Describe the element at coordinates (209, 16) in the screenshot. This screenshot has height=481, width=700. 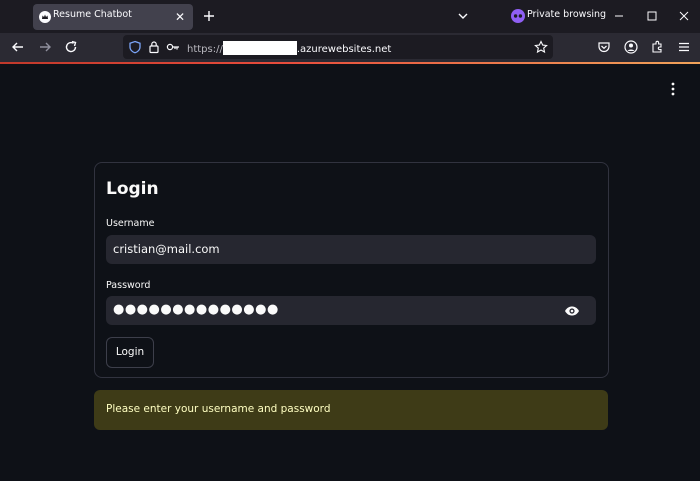
I see `new-tab-plus-icon` at that location.